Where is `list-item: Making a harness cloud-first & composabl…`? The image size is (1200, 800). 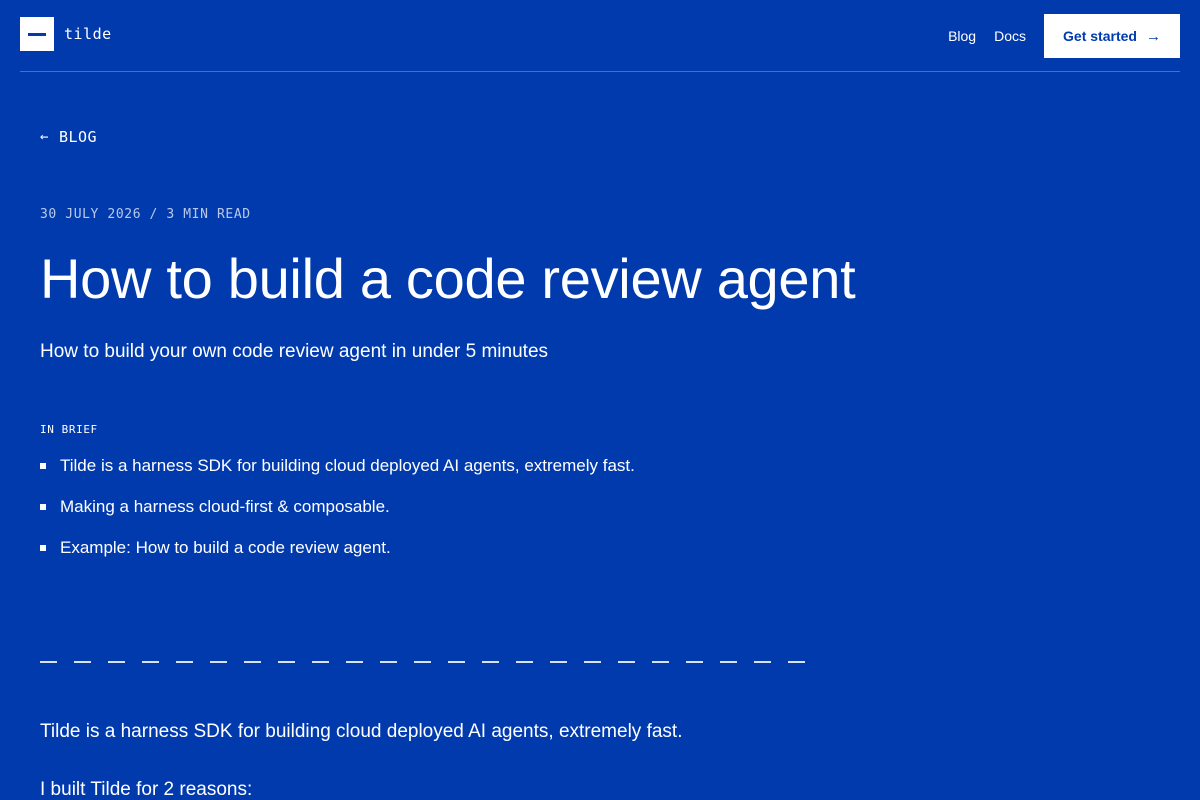
list-item: Making a harness cloud-first & composabl… is located at coordinates (337, 506).